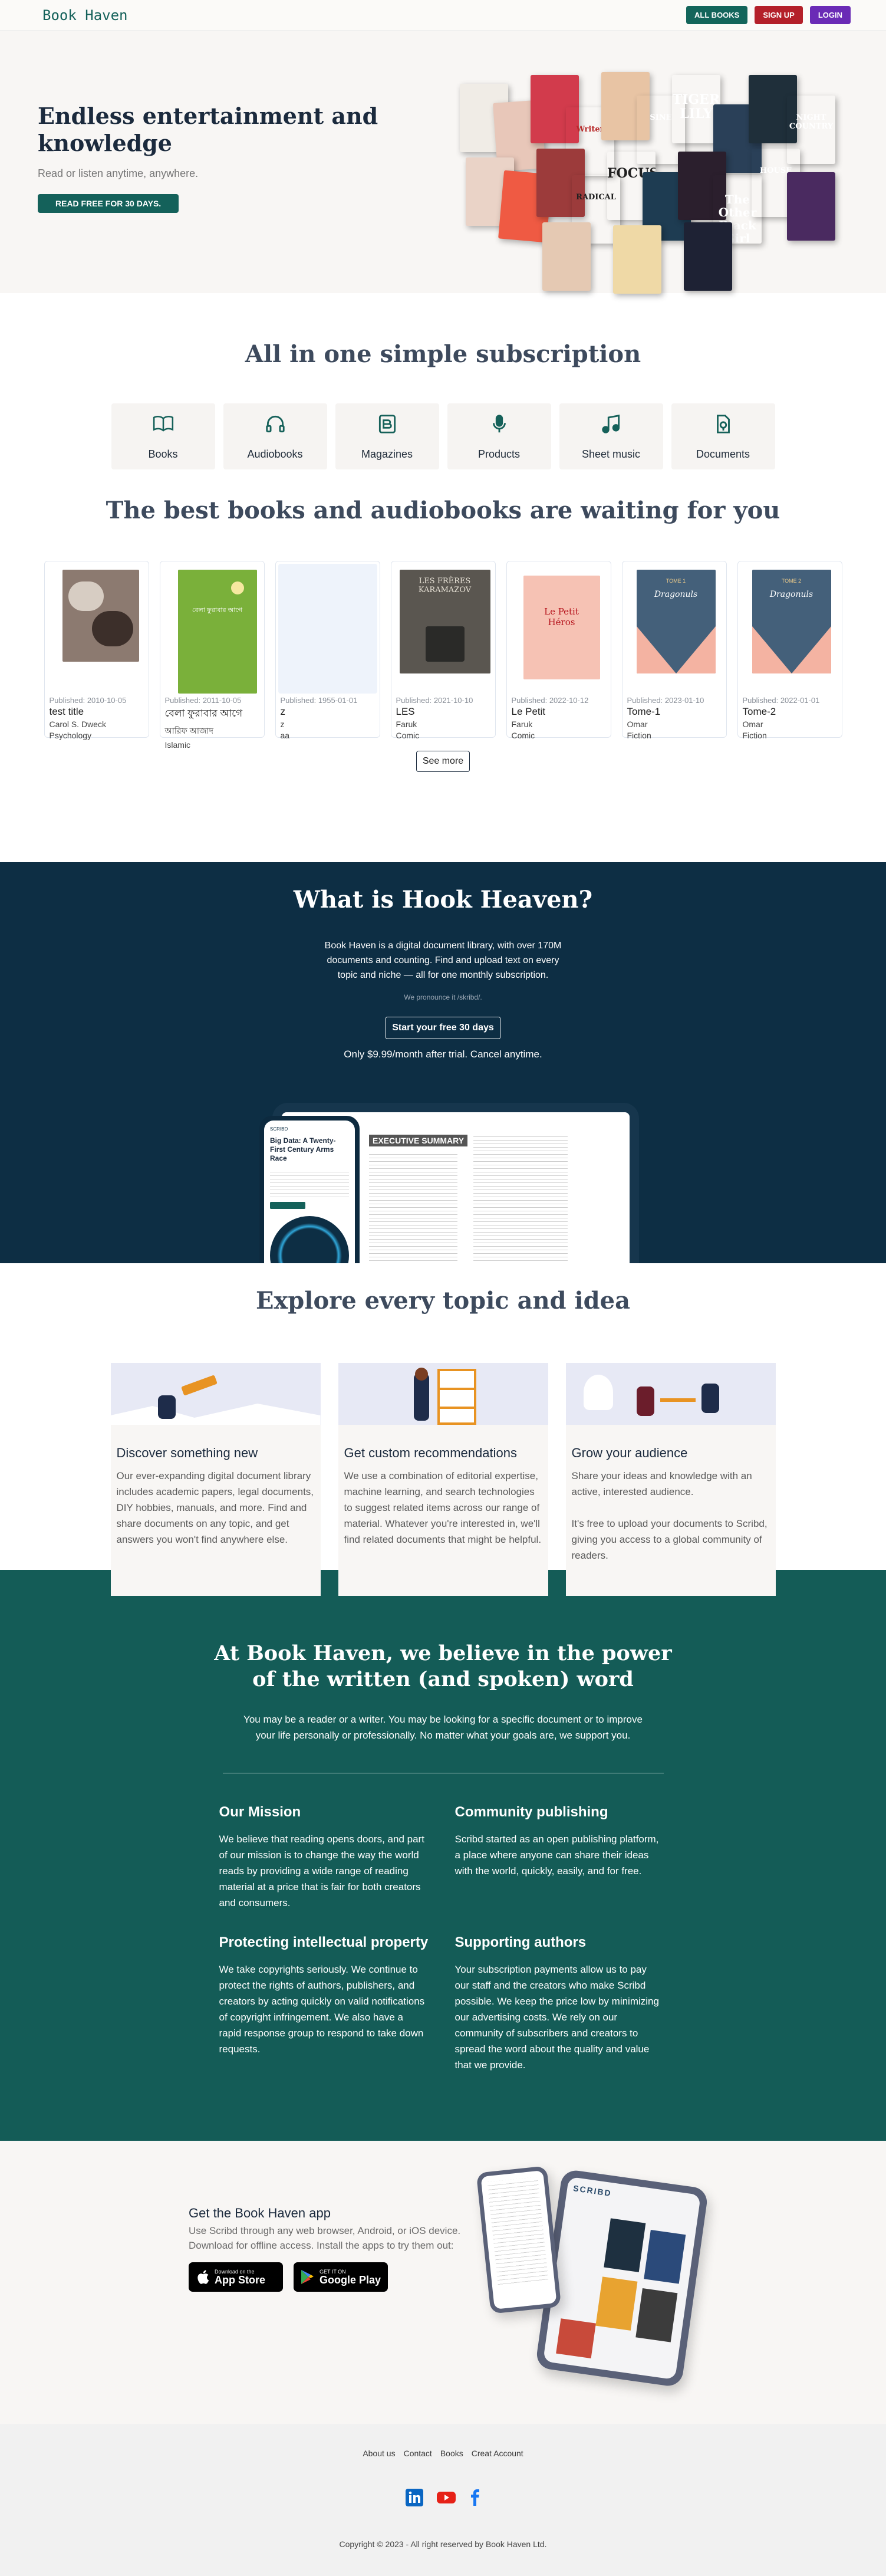  Describe the element at coordinates (443, 1301) in the screenshot. I see `explore-title: Explore every topic and idea` at that location.